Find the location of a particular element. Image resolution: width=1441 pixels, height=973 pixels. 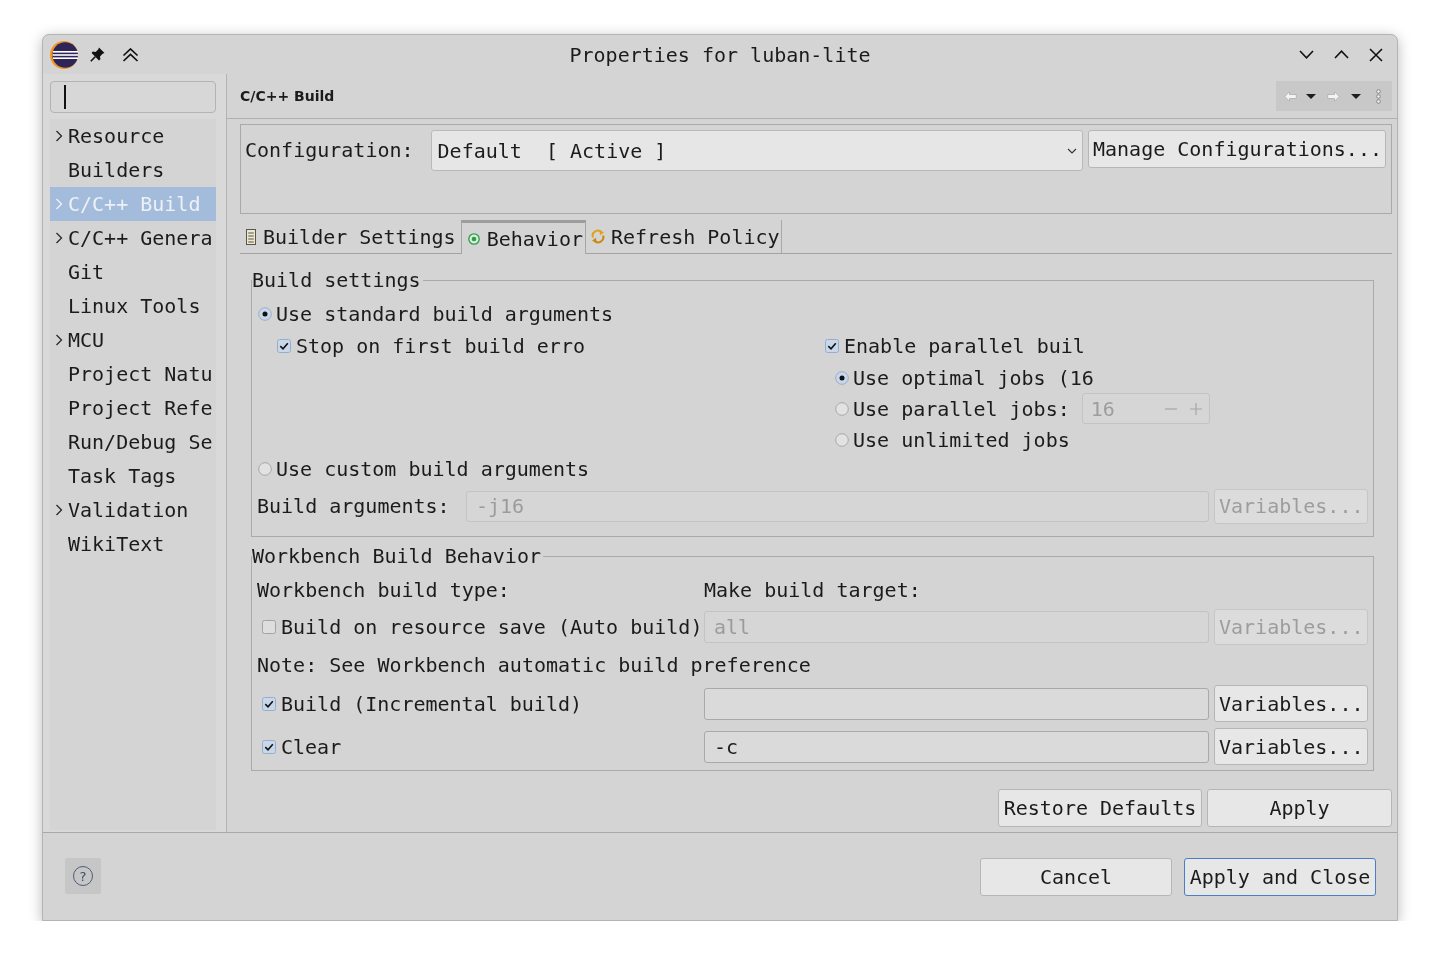

page-title: C/C++ Build is located at coordinates (288, 96).